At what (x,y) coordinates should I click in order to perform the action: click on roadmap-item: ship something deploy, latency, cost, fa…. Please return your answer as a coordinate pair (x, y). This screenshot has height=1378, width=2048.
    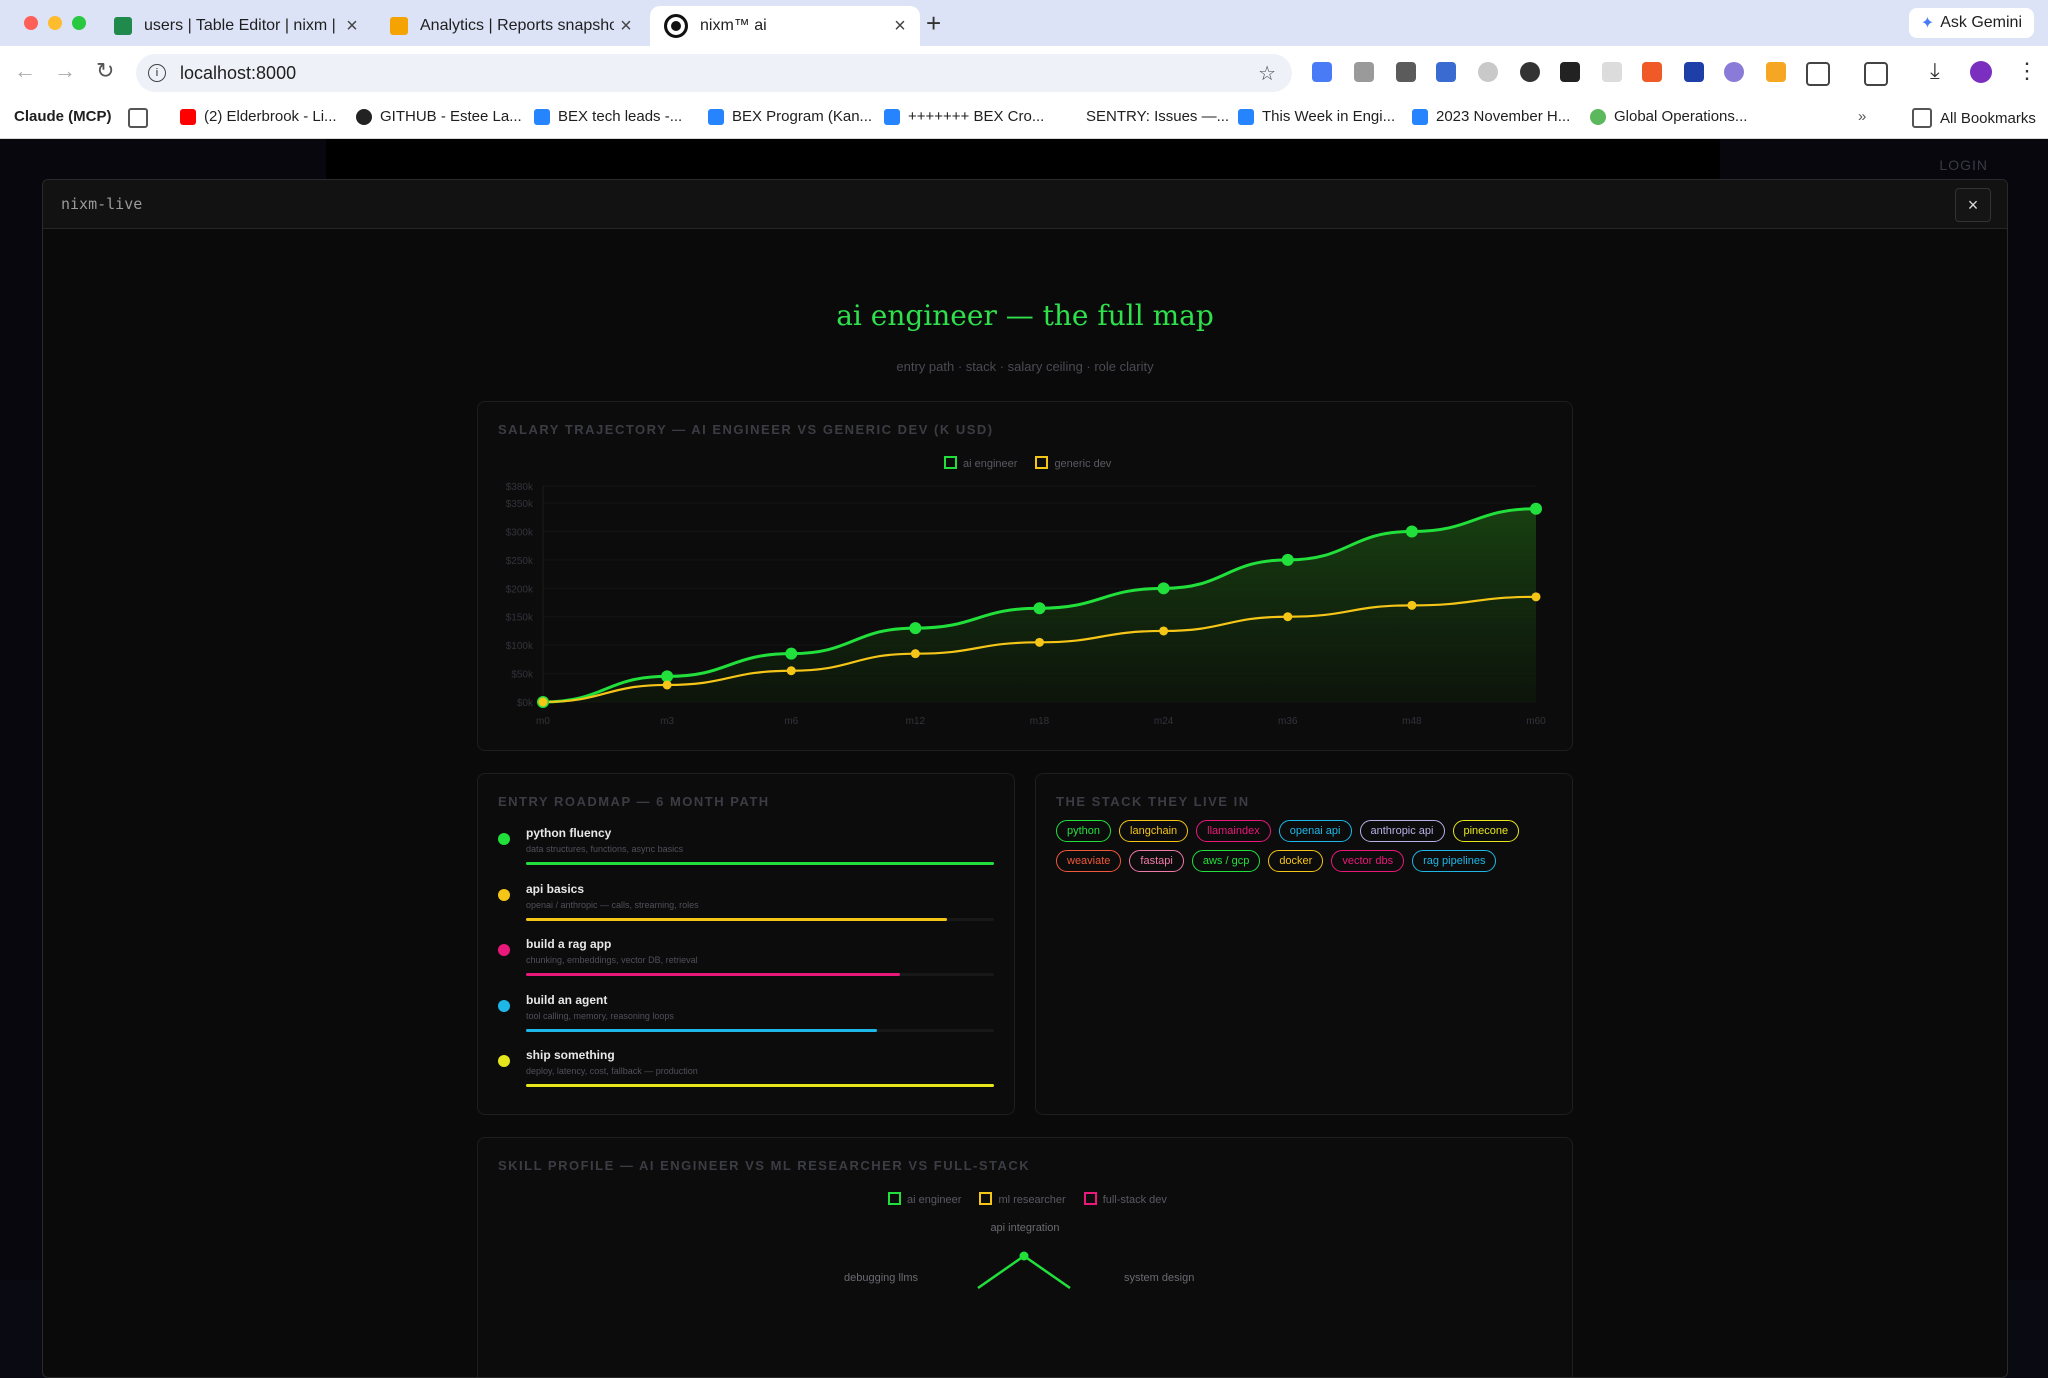
    Looking at the image, I should click on (746, 1073).